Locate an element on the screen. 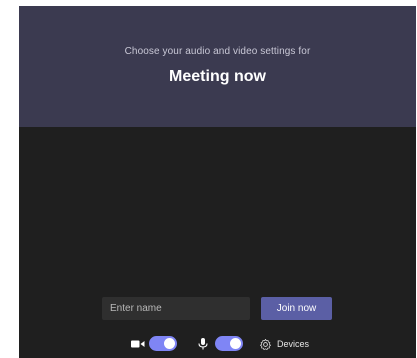 The image size is (417, 358). media-controls: Devices is located at coordinates (217, 344).